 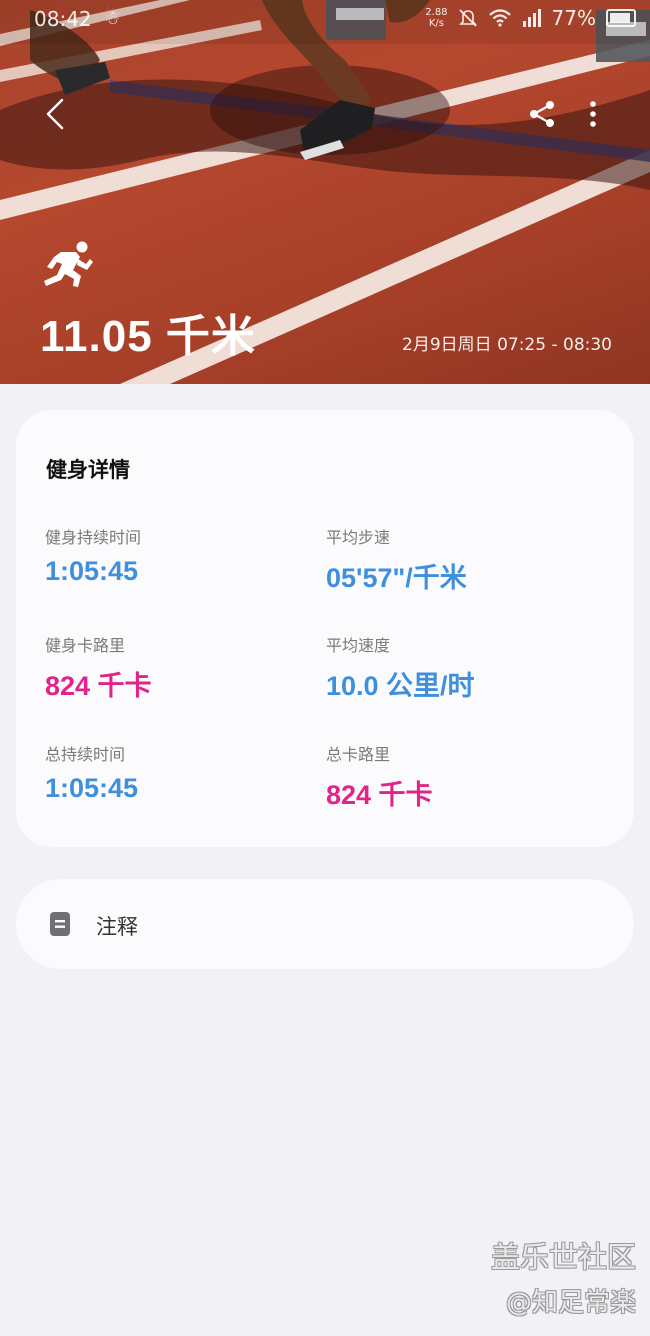 What do you see at coordinates (573, 18) in the screenshot?
I see `battery-percent: 77%` at bounding box center [573, 18].